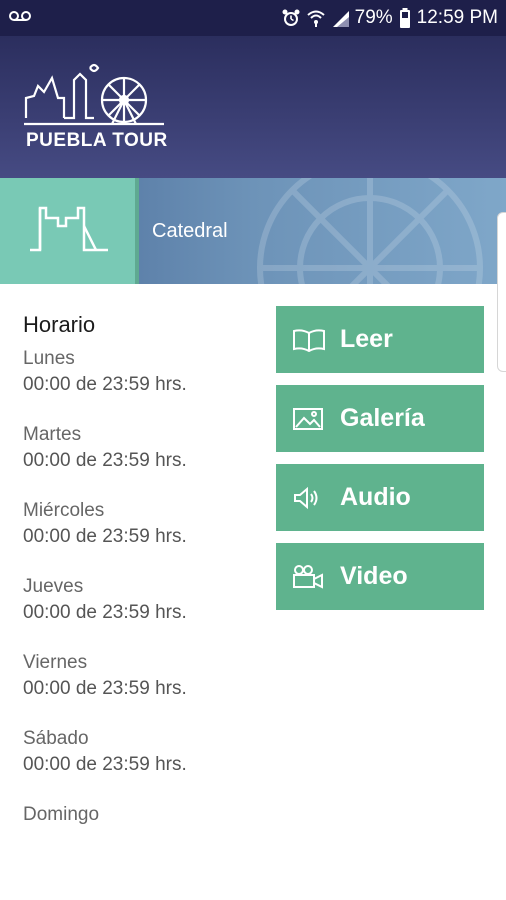  Describe the element at coordinates (94, 94) in the screenshot. I see `logo-skyline-icon` at that location.